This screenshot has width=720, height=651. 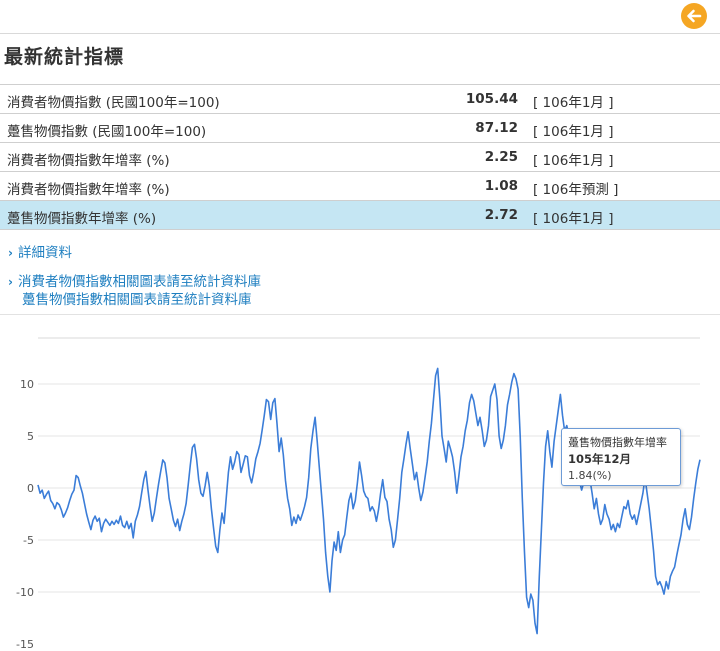 I want to click on indicator-label: 躉售物價指數 (民國100年=100), so click(x=107, y=132).